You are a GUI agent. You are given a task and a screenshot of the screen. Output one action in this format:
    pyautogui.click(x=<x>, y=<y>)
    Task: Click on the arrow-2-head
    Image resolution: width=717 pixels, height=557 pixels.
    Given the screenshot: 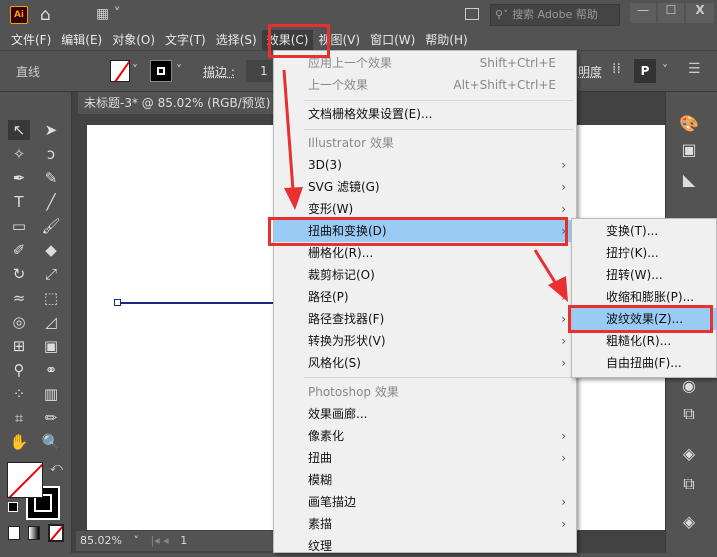 What is the action you would take?
    pyautogui.click(x=558, y=289)
    